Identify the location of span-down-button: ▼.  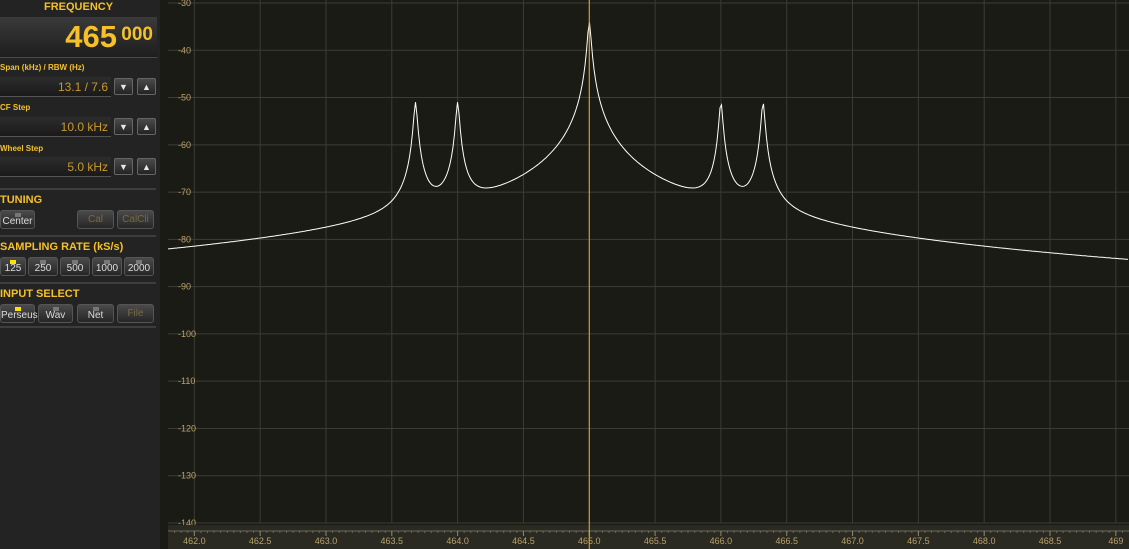
(123, 86).